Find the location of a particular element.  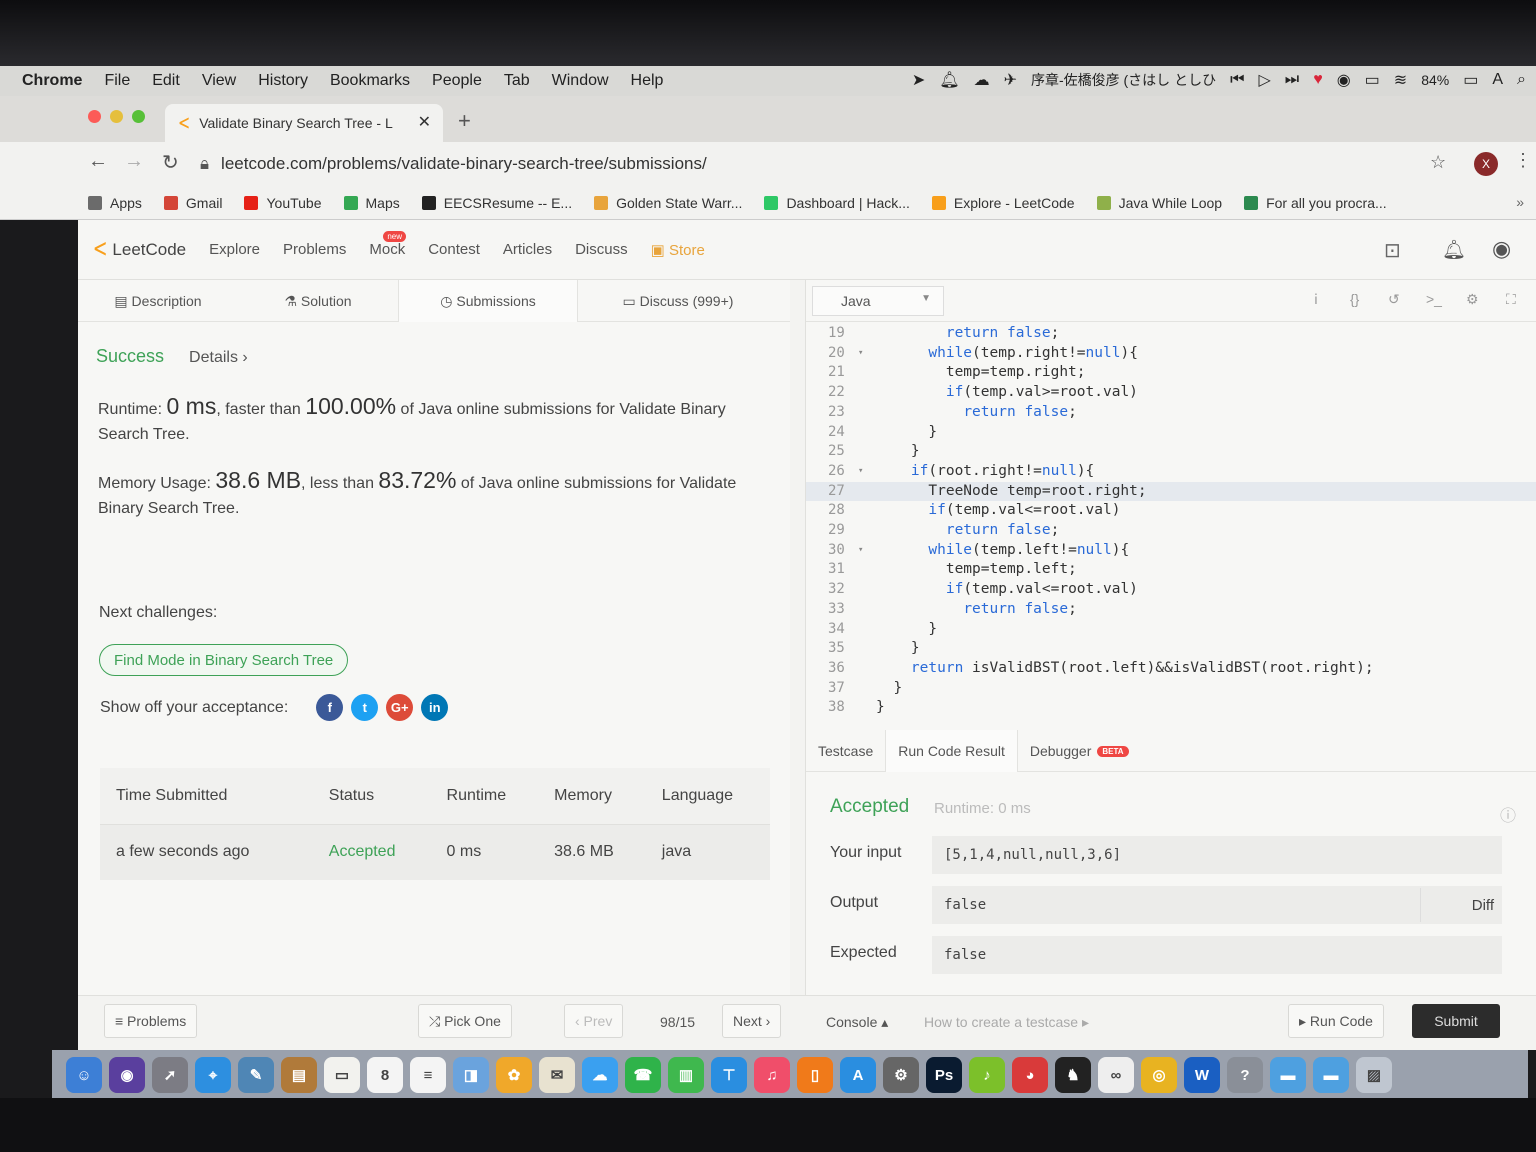

header-status: Status is located at coordinates (371, 796).